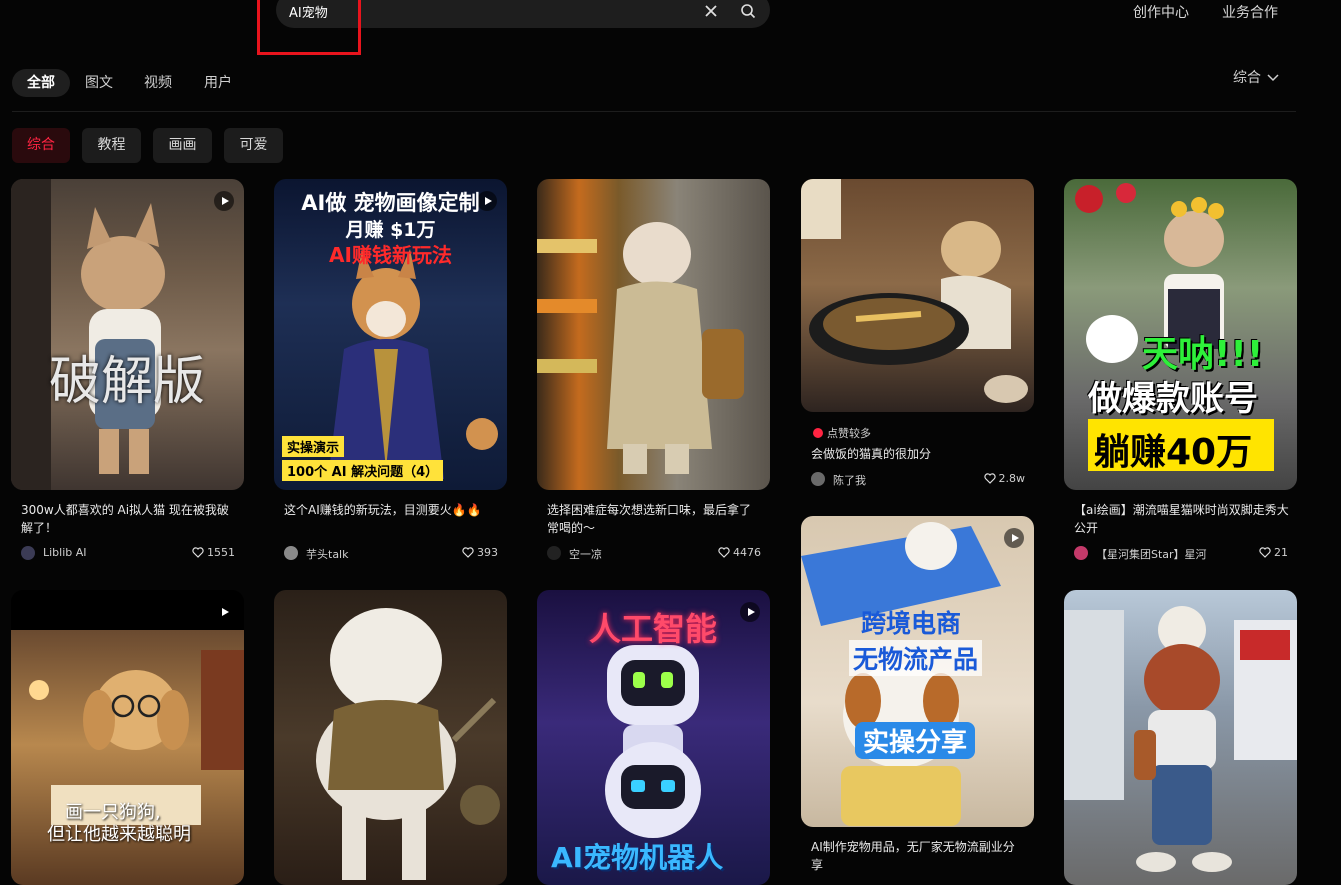 The height and width of the screenshot is (885, 1341). What do you see at coordinates (1161, 12) in the screenshot?
I see `creator-center-link: 创作中心` at bounding box center [1161, 12].